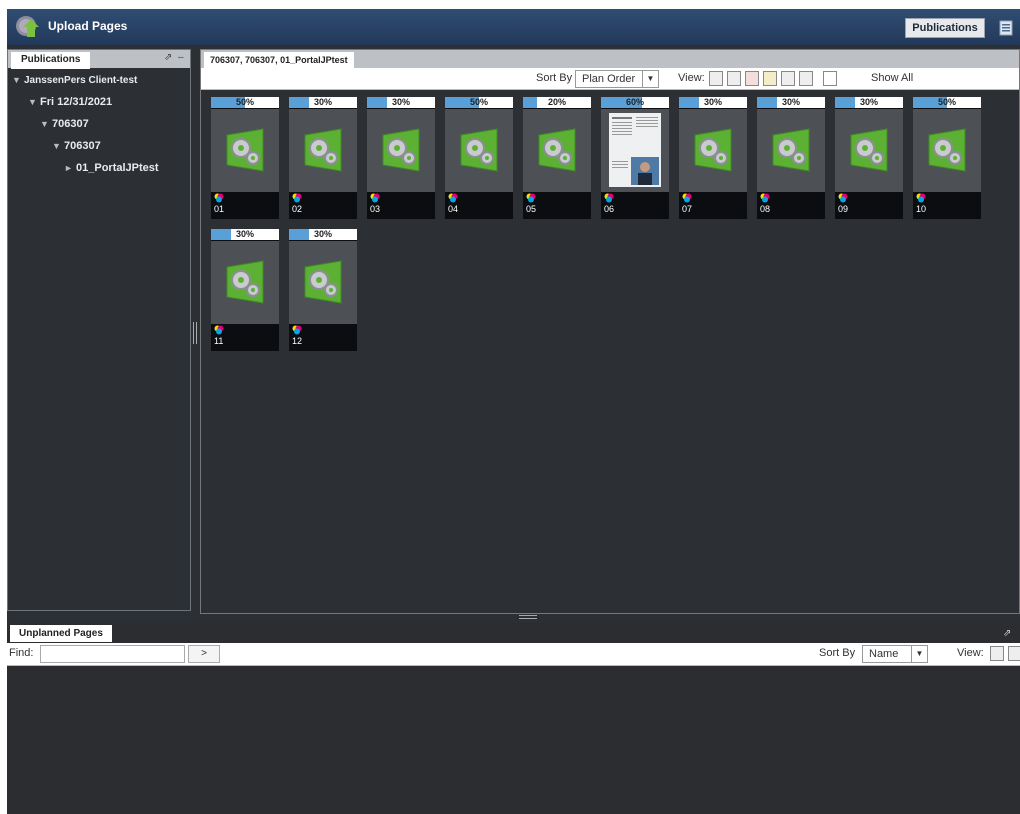 This screenshot has height=814, width=1020. I want to click on plan-toolbar: Sort By Plan Order ▼ View: Show All, so click(610, 79).